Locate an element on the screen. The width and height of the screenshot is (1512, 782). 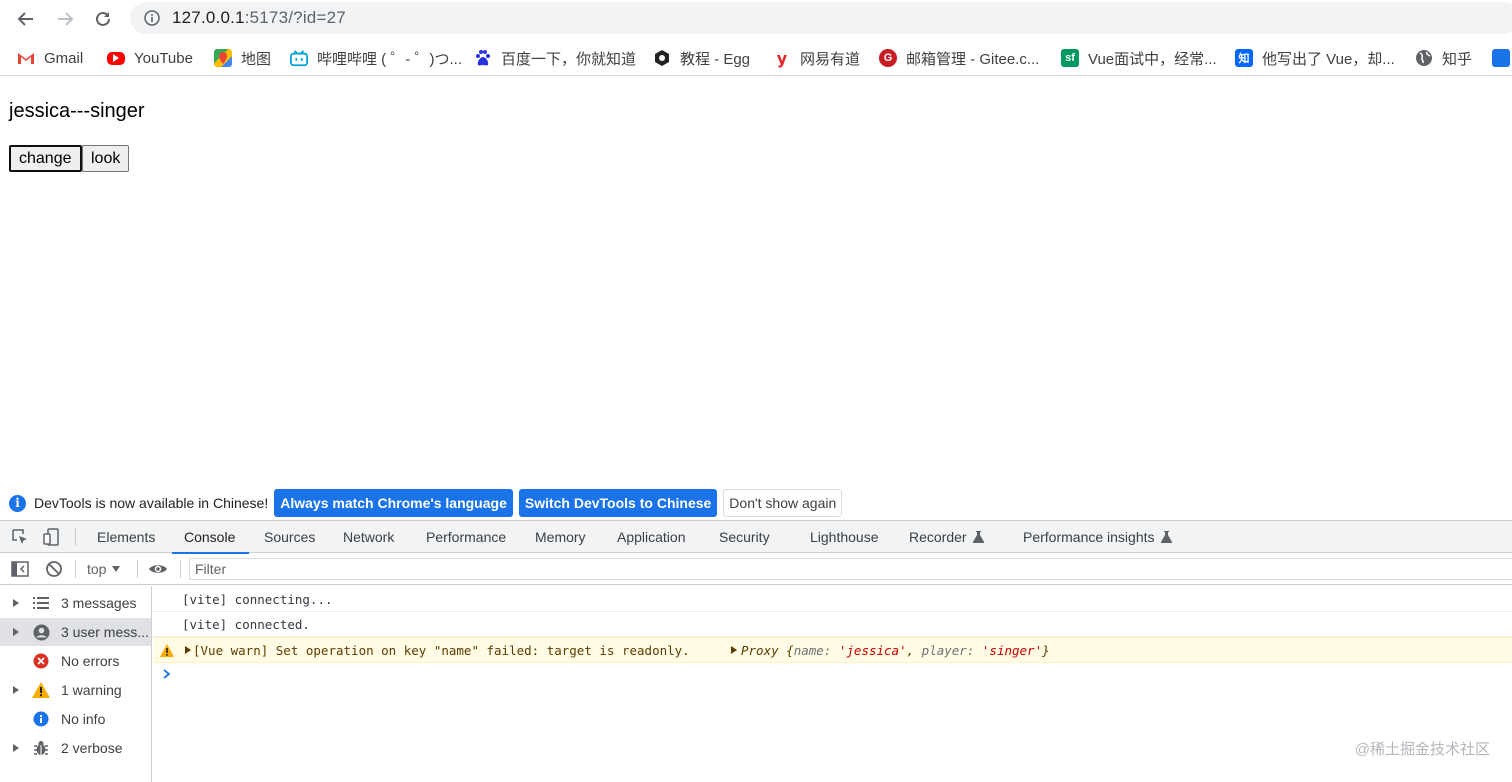
bookmark-overflow is located at coordinates (1502, 58).